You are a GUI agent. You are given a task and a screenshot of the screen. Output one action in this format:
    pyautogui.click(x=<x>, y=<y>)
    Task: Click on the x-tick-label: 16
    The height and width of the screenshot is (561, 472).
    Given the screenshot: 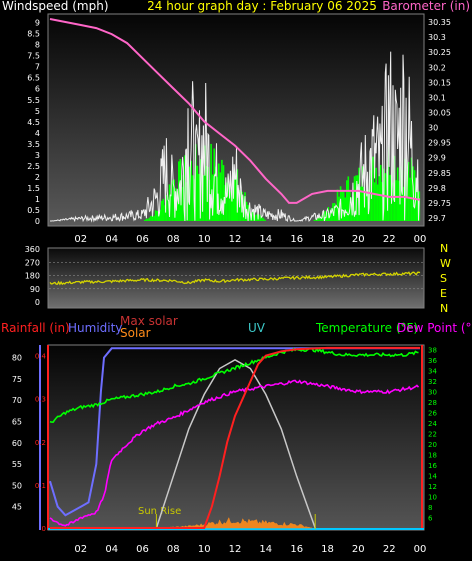 What is the action you would take?
    pyautogui.click(x=296, y=239)
    